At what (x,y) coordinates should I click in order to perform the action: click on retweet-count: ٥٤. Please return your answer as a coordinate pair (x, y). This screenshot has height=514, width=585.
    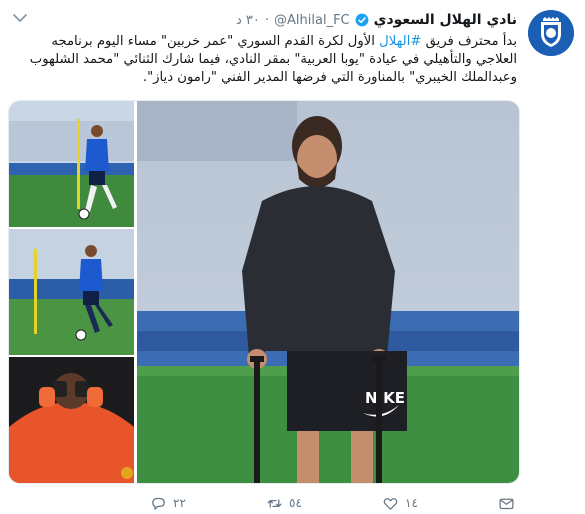
    Looking at the image, I should click on (295, 503).